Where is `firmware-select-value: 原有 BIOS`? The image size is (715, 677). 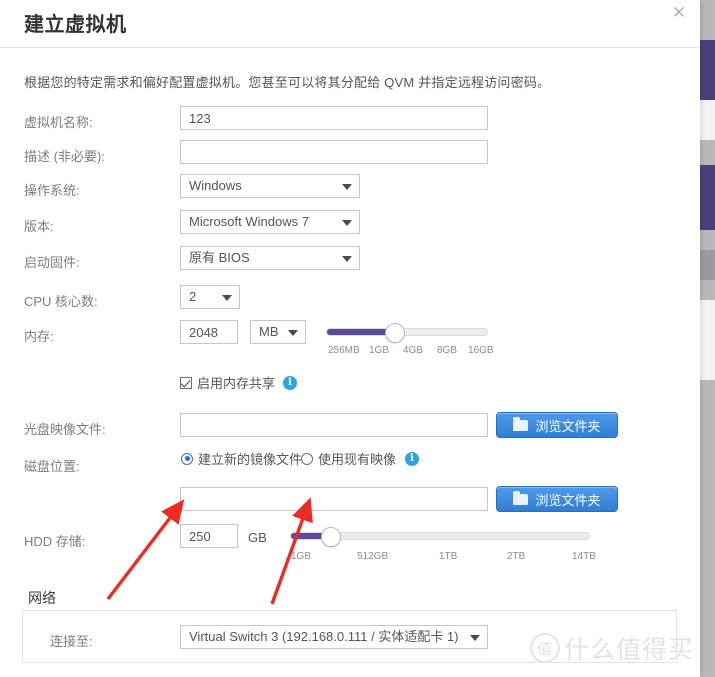 firmware-select-value: 原有 BIOS is located at coordinates (219, 257).